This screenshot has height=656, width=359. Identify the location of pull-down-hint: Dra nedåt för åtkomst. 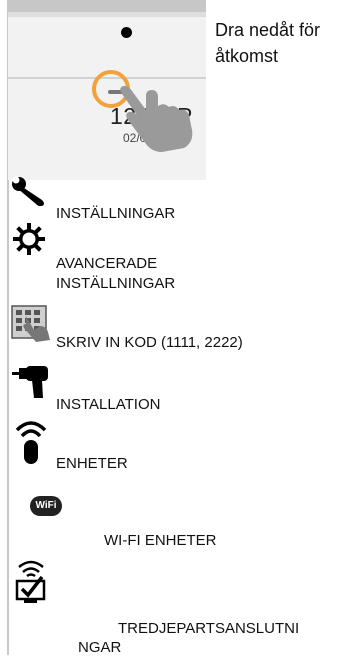
(285, 43).